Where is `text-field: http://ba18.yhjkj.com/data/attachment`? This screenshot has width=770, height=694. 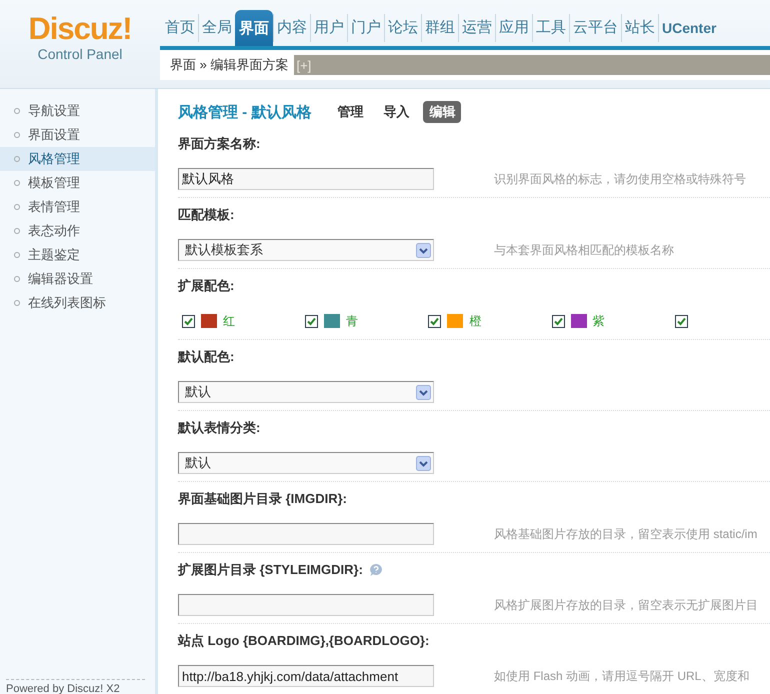 text-field: http://ba18.yhjkj.com/data/attachment is located at coordinates (306, 676).